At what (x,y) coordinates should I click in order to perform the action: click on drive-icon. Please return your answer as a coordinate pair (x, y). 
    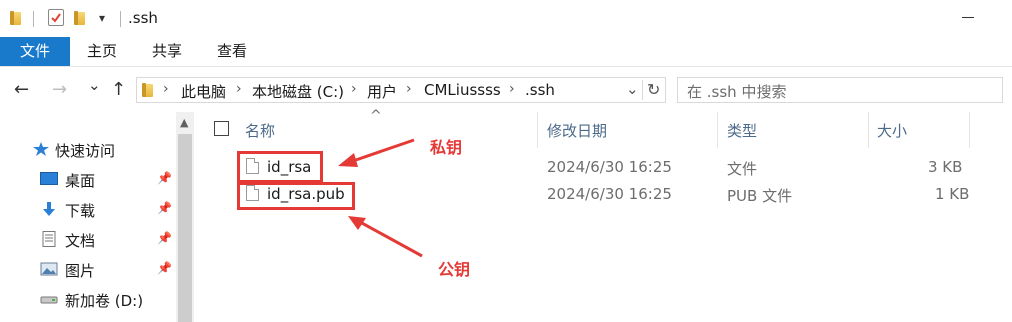
    Looking at the image, I should click on (49, 300).